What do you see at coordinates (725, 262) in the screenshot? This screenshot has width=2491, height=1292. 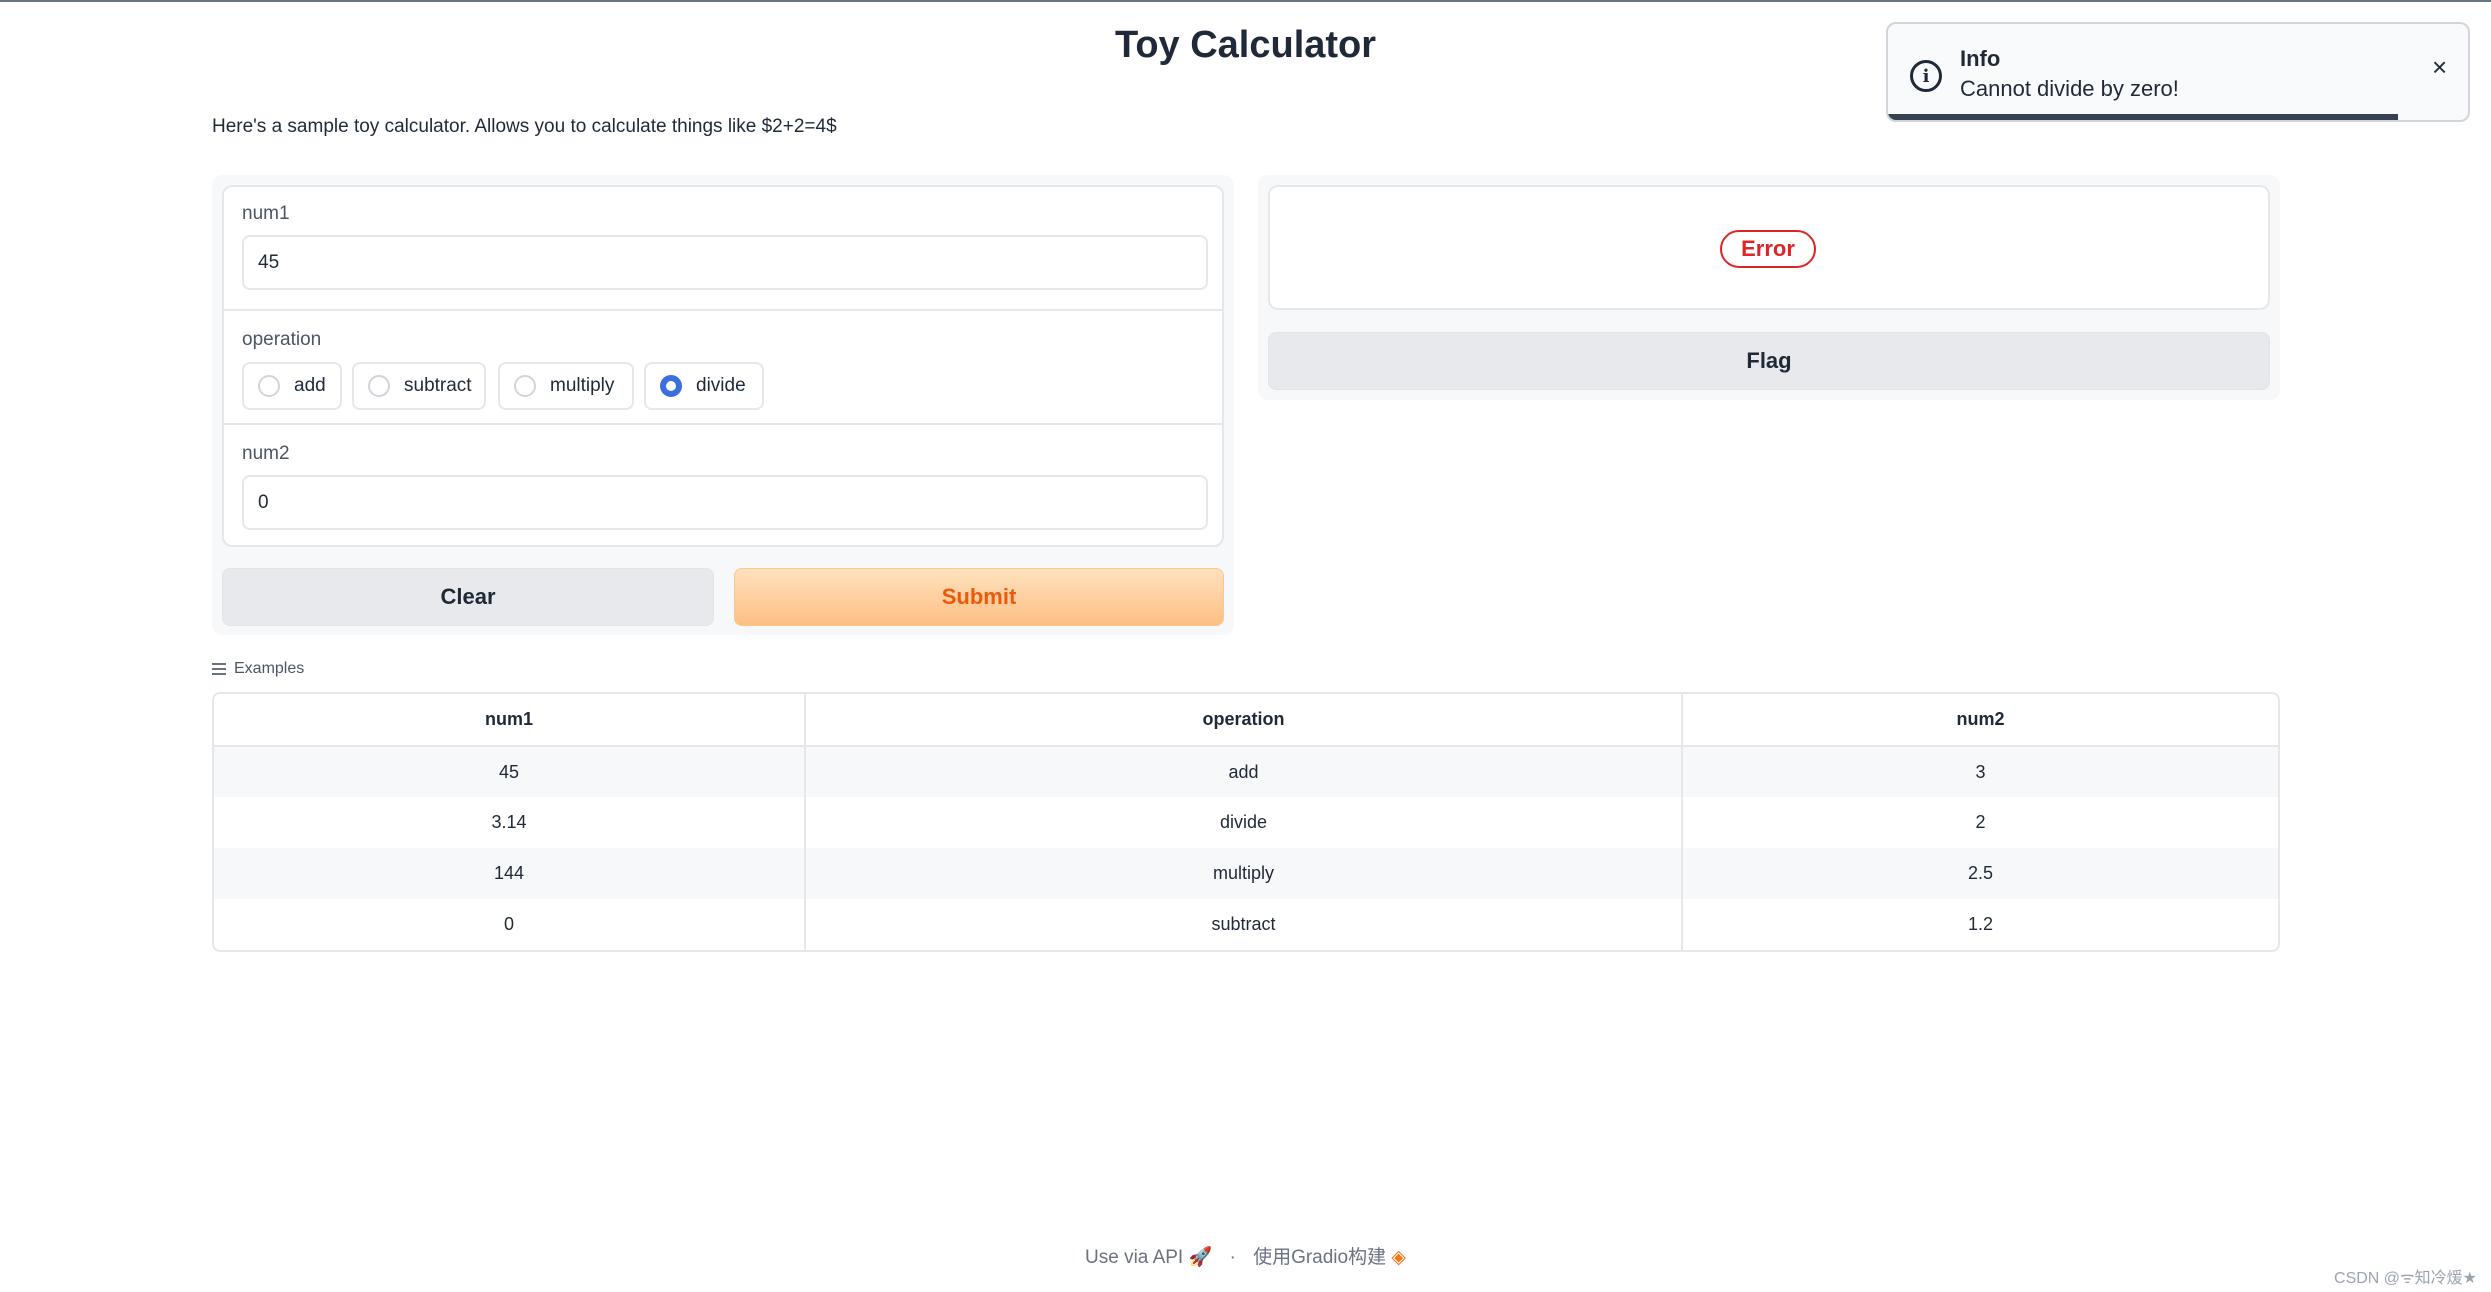 I see `num1-input` at bounding box center [725, 262].